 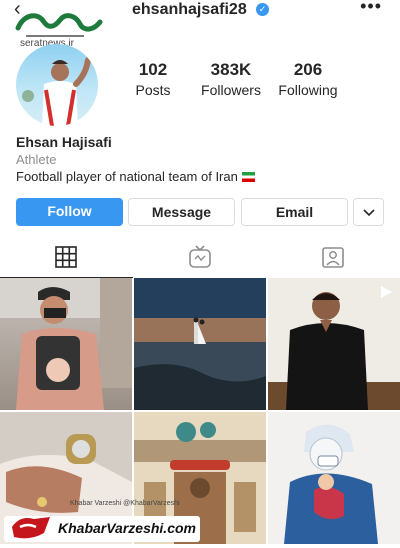 What do you see at coordinates (127, 528) in the screenshot?
I see `overlay-brand-text: KhabarVarzeshi.com` at bounding box center [127, 528].